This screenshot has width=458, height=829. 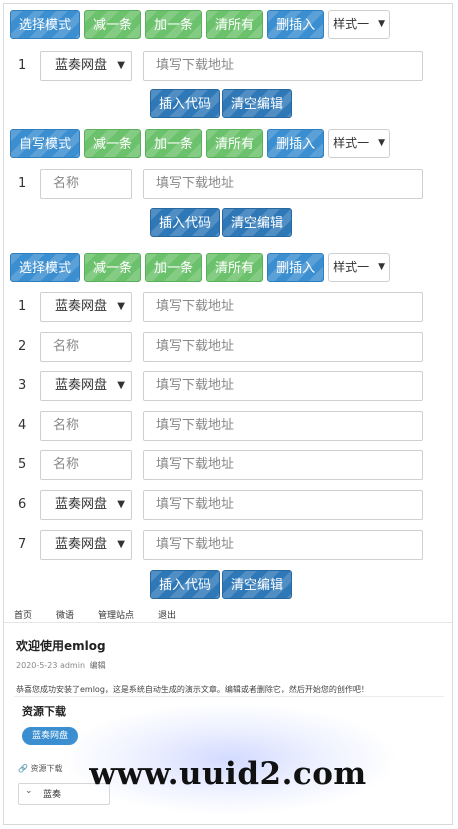 I want to click on row-number: 3, so click(x=22, y=385).